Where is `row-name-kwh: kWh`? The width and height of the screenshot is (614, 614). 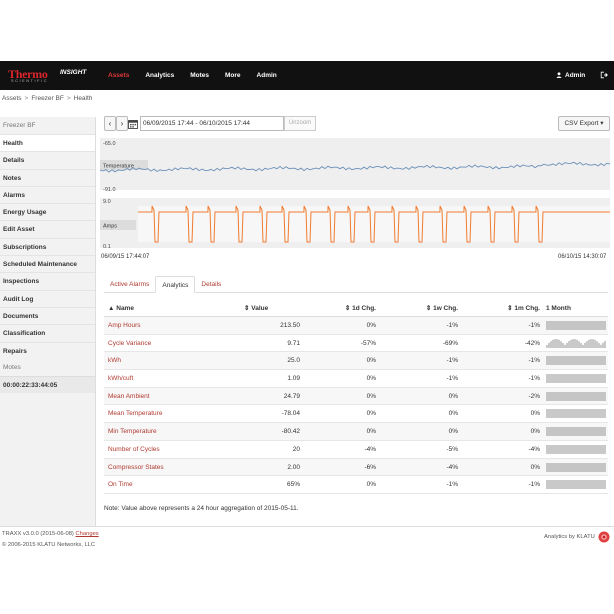
row-name-kwh: kWh is located at coordinates (154, 360).